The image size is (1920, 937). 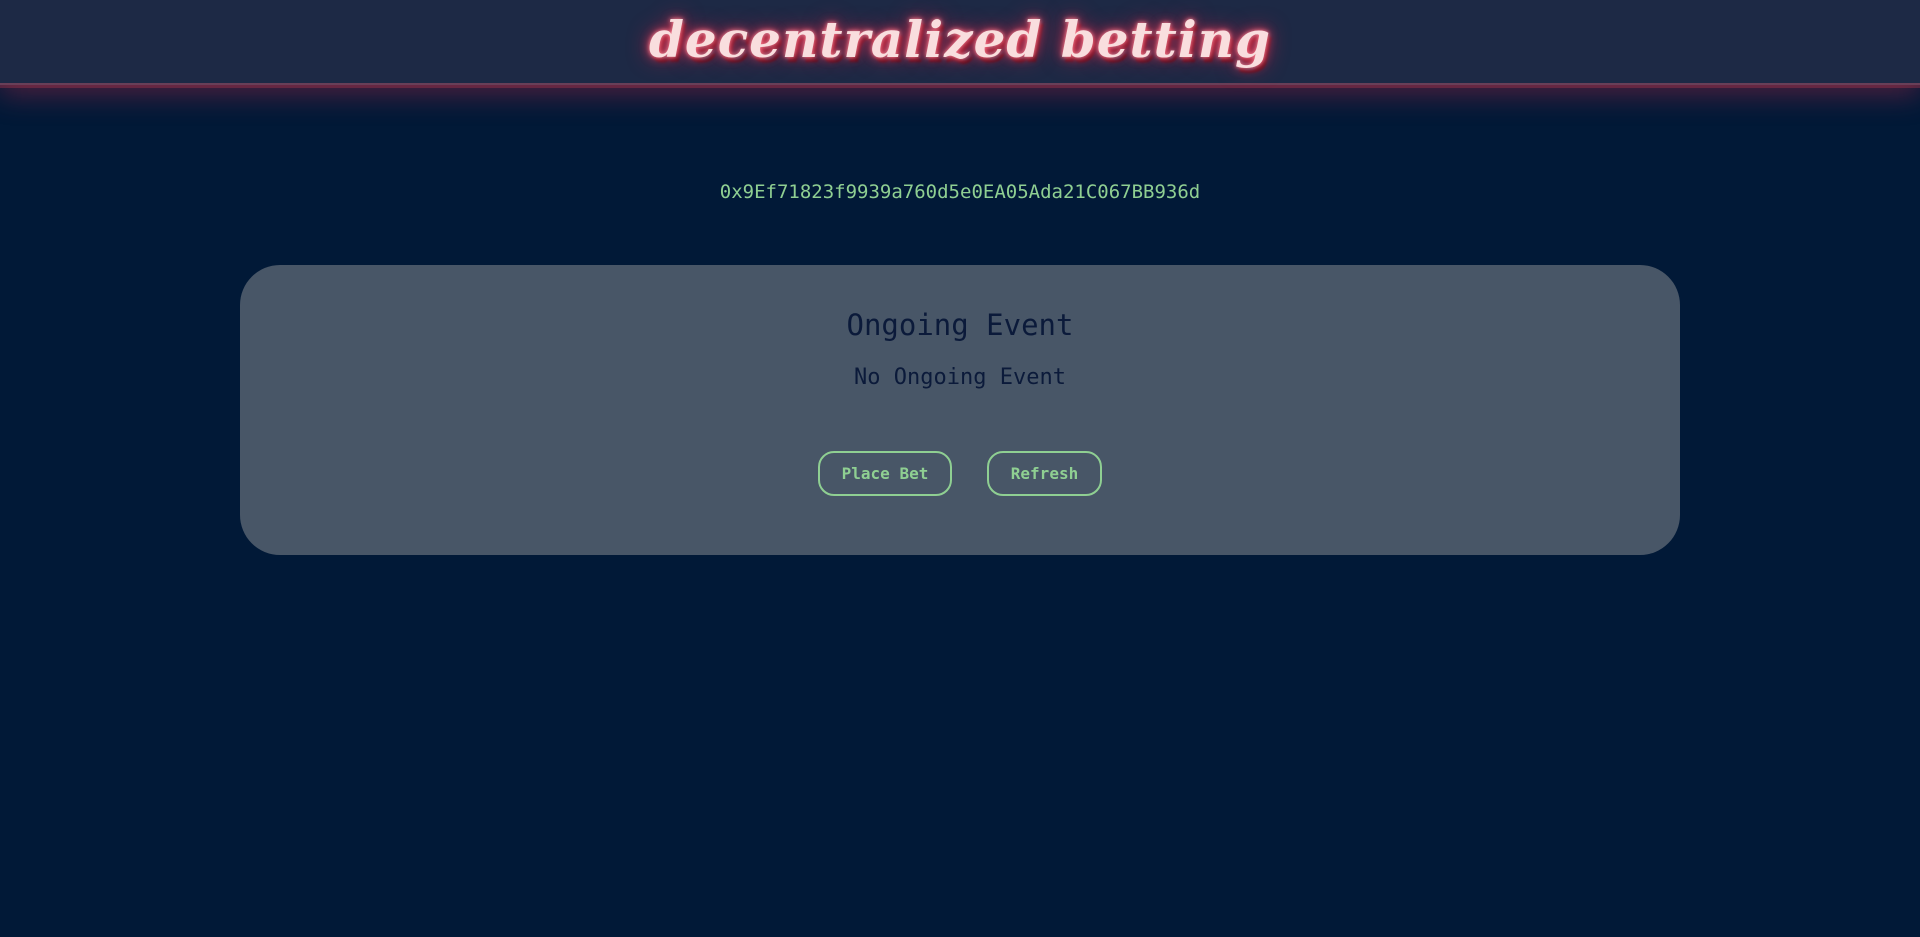 What do you see at coordinates (960, 325) in the screenshot?
I see `event-card-title: Ongoing Event` at bounding box center [960, 325].